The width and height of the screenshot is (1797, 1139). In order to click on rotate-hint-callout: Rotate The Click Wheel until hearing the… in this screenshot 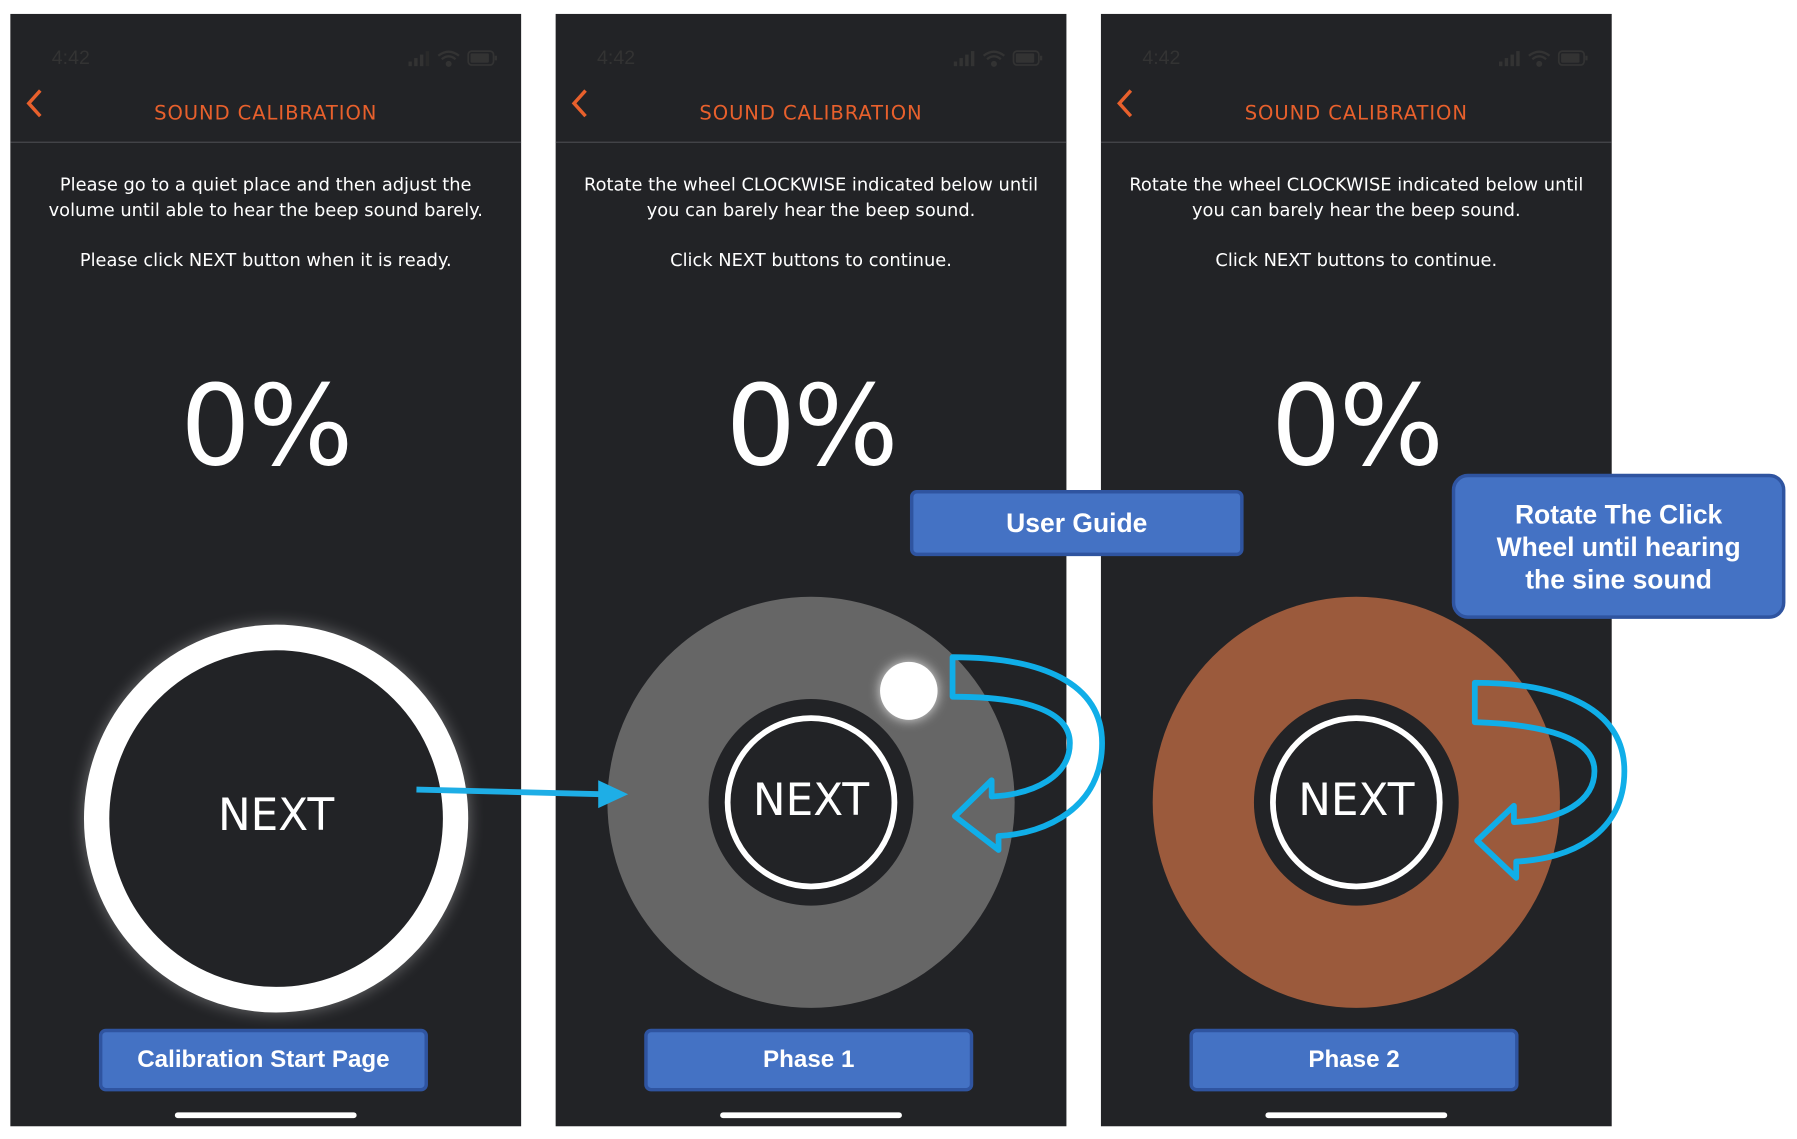, I will do `click(1618, 546)`.